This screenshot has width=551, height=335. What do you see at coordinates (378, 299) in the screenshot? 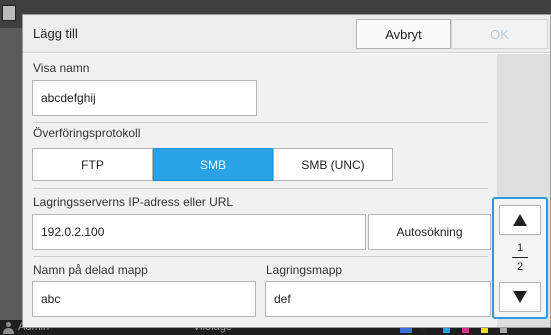
I see `storage-folder-field: def` at bounding box center [378, 299].